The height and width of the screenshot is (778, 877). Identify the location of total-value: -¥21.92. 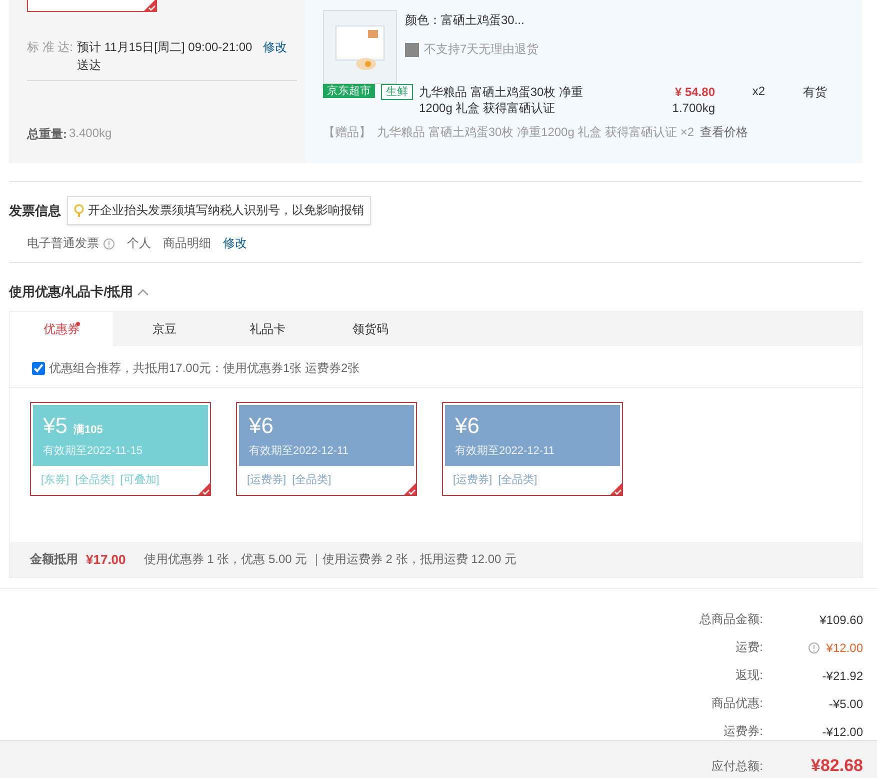
(842, 675).